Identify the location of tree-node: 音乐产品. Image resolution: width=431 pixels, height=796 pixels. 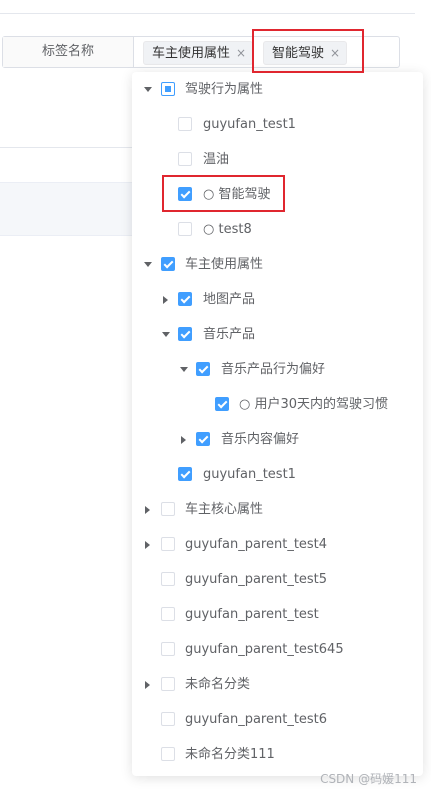
(277, 334).